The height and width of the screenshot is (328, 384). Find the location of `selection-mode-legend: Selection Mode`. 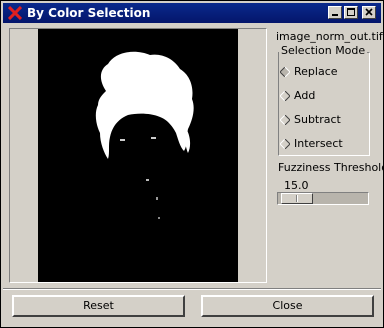

selection-mode-legend: Selection Mode is located at coordinates (323, 50).